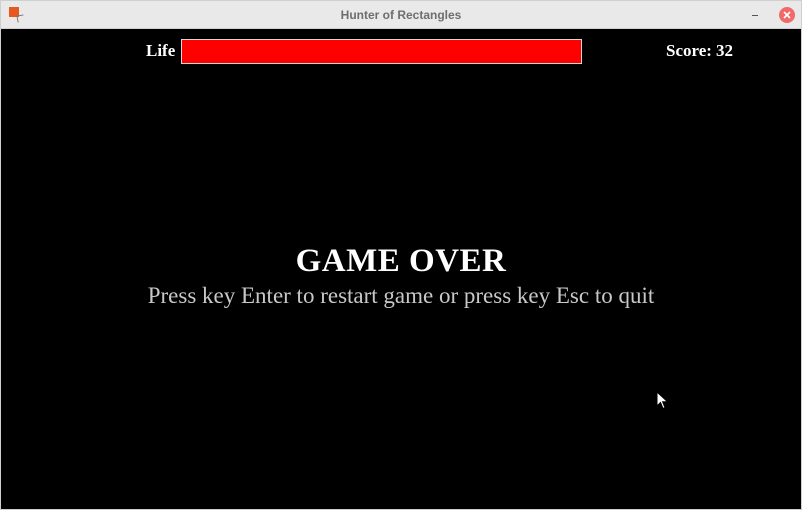 This screenshot has width=802, height=510. I want to click on score-value: 32, so click(724, 50).